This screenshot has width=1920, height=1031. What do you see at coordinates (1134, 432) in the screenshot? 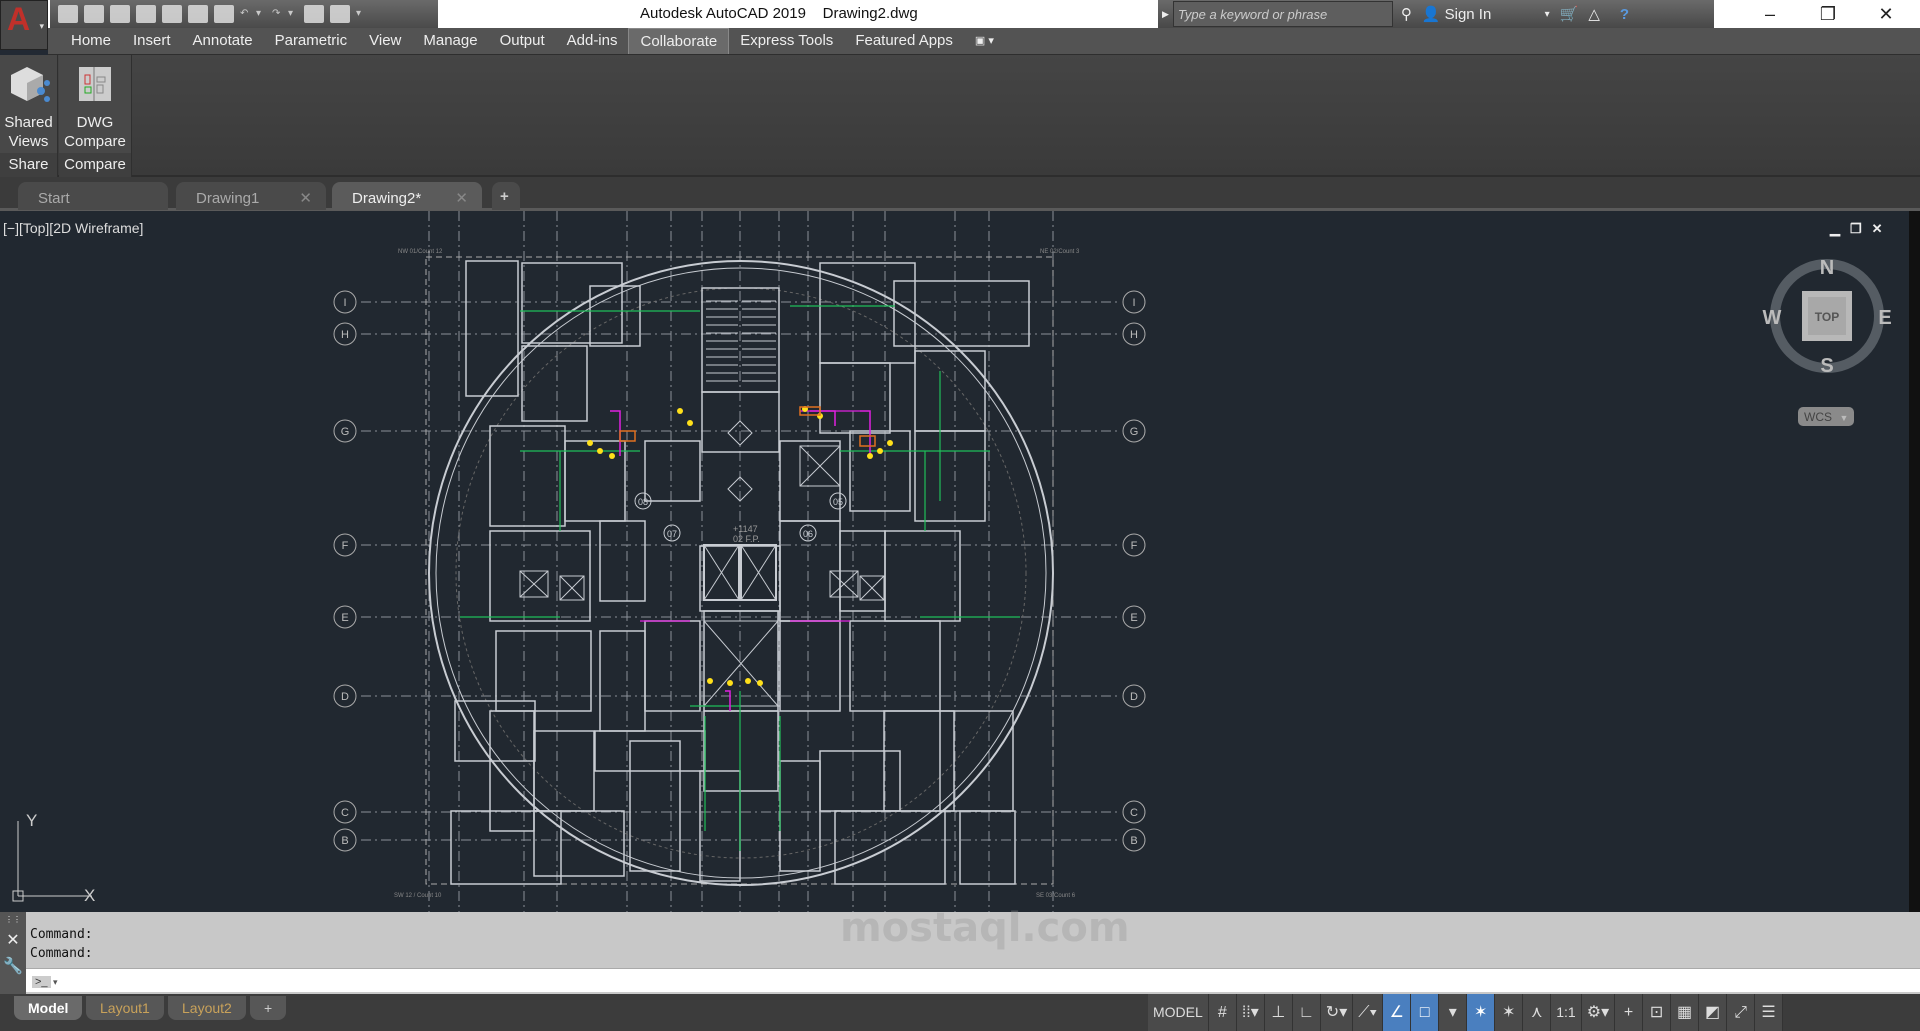
I see `grid-label: G` at bounding box center [1134, 432].